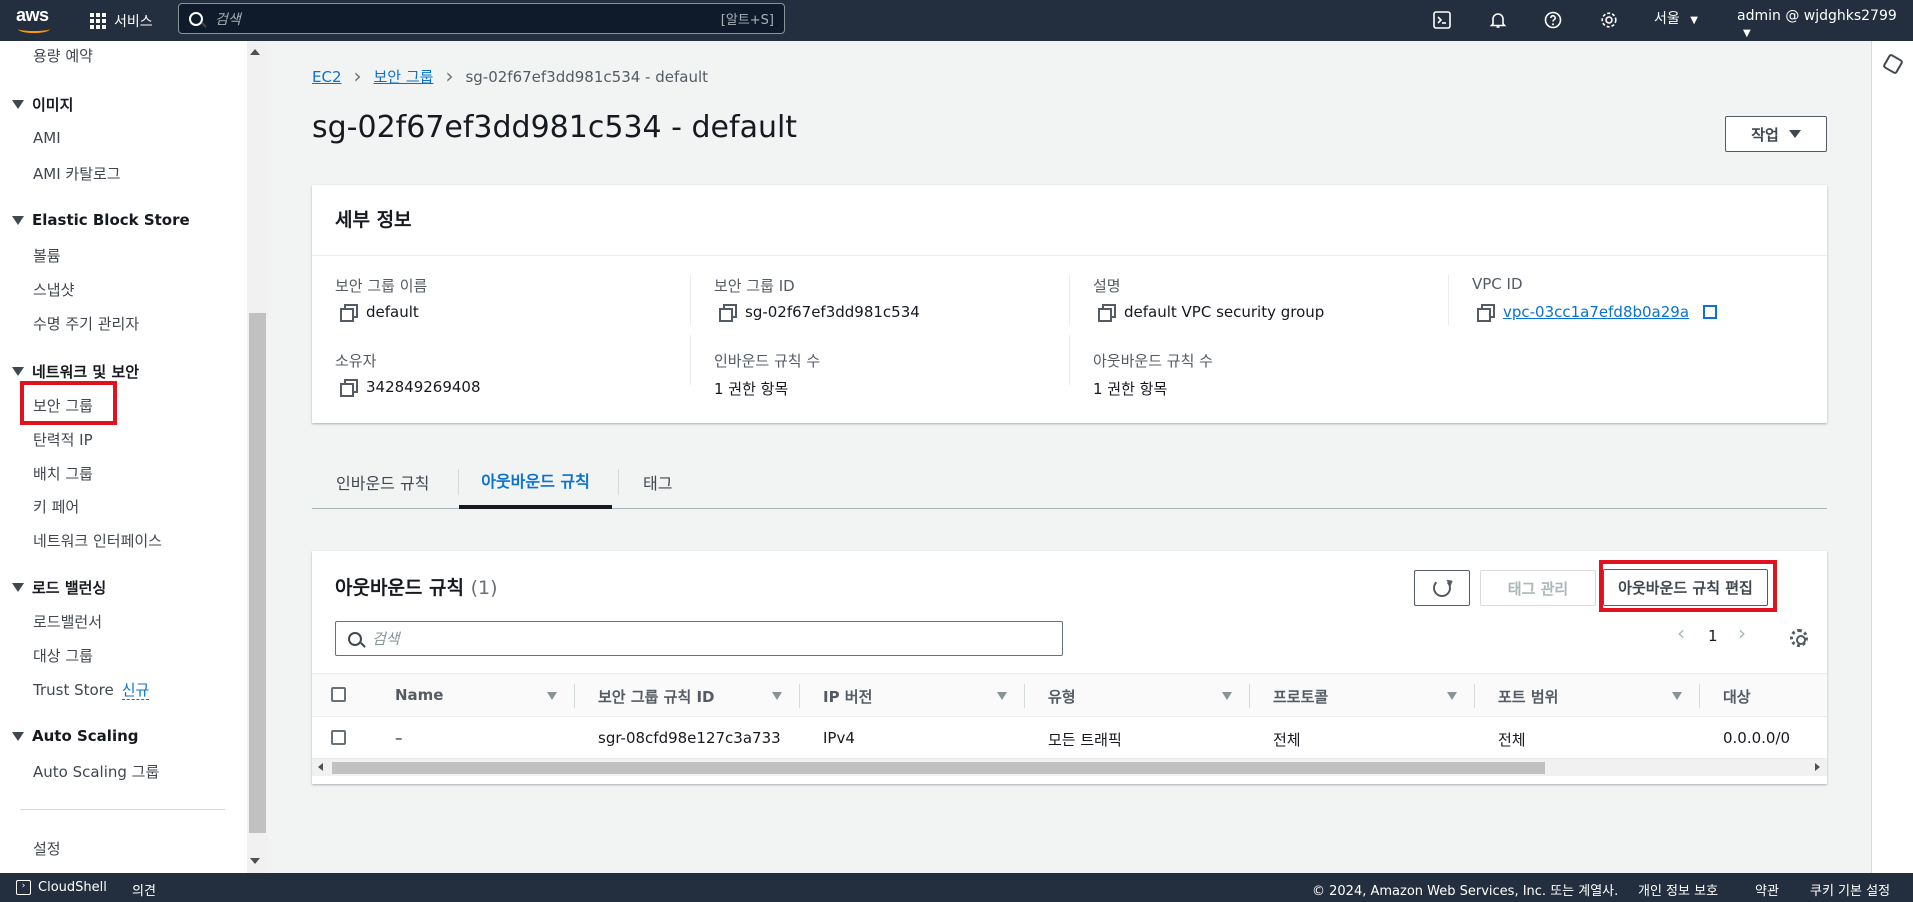  I want to click on help-icon, so click(1553, 20).